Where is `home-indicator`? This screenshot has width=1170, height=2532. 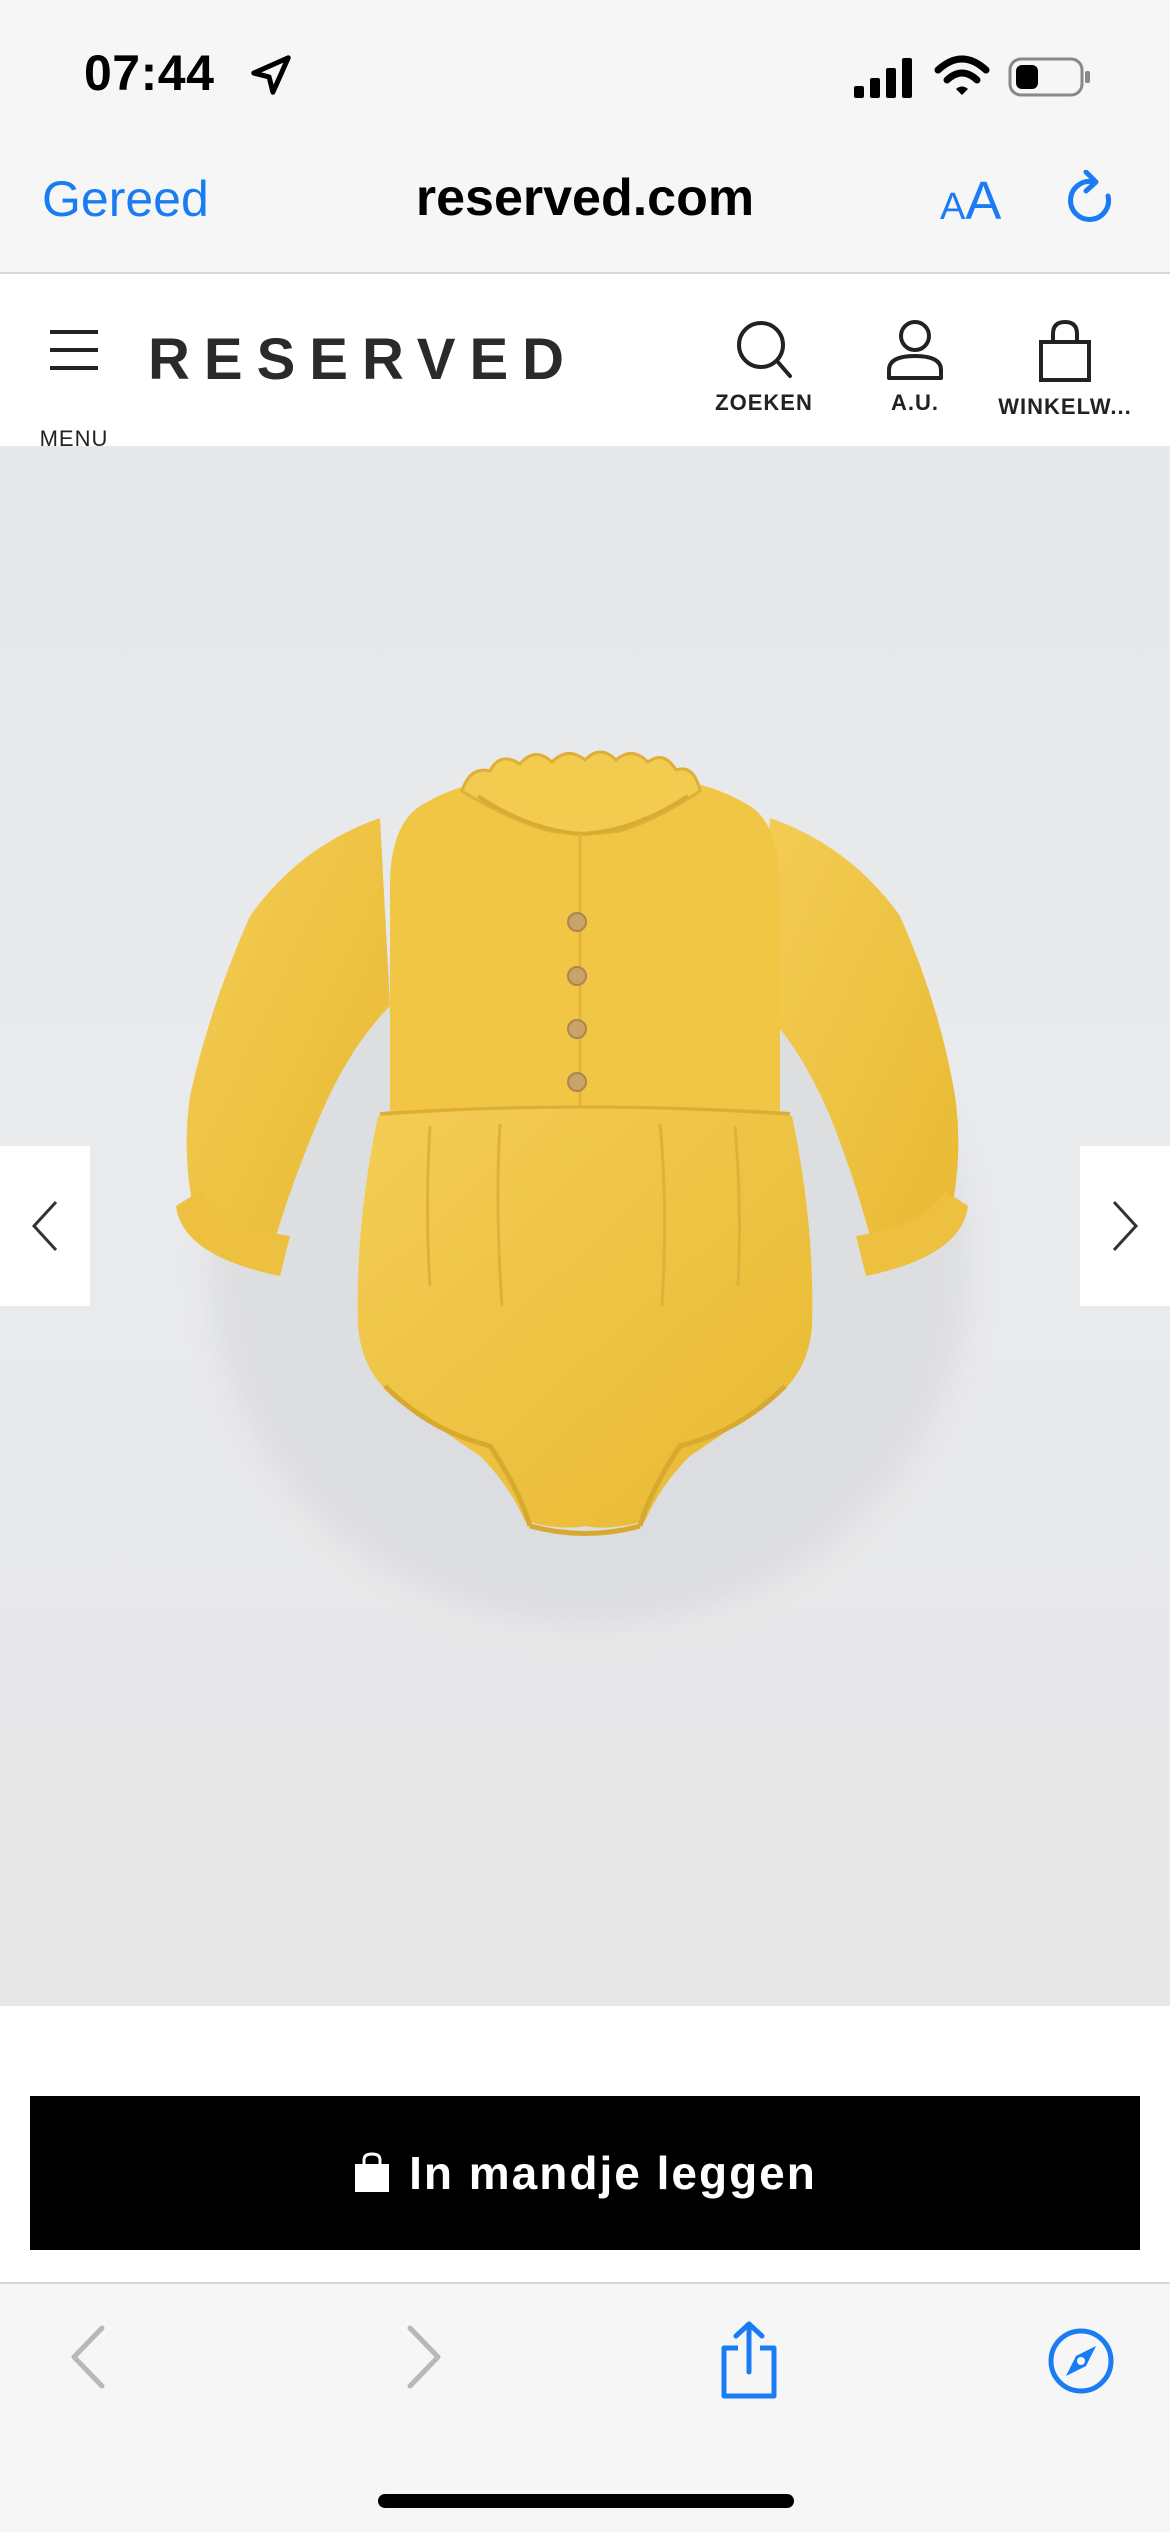
home-indicator is located at coordinates (586, 2501).